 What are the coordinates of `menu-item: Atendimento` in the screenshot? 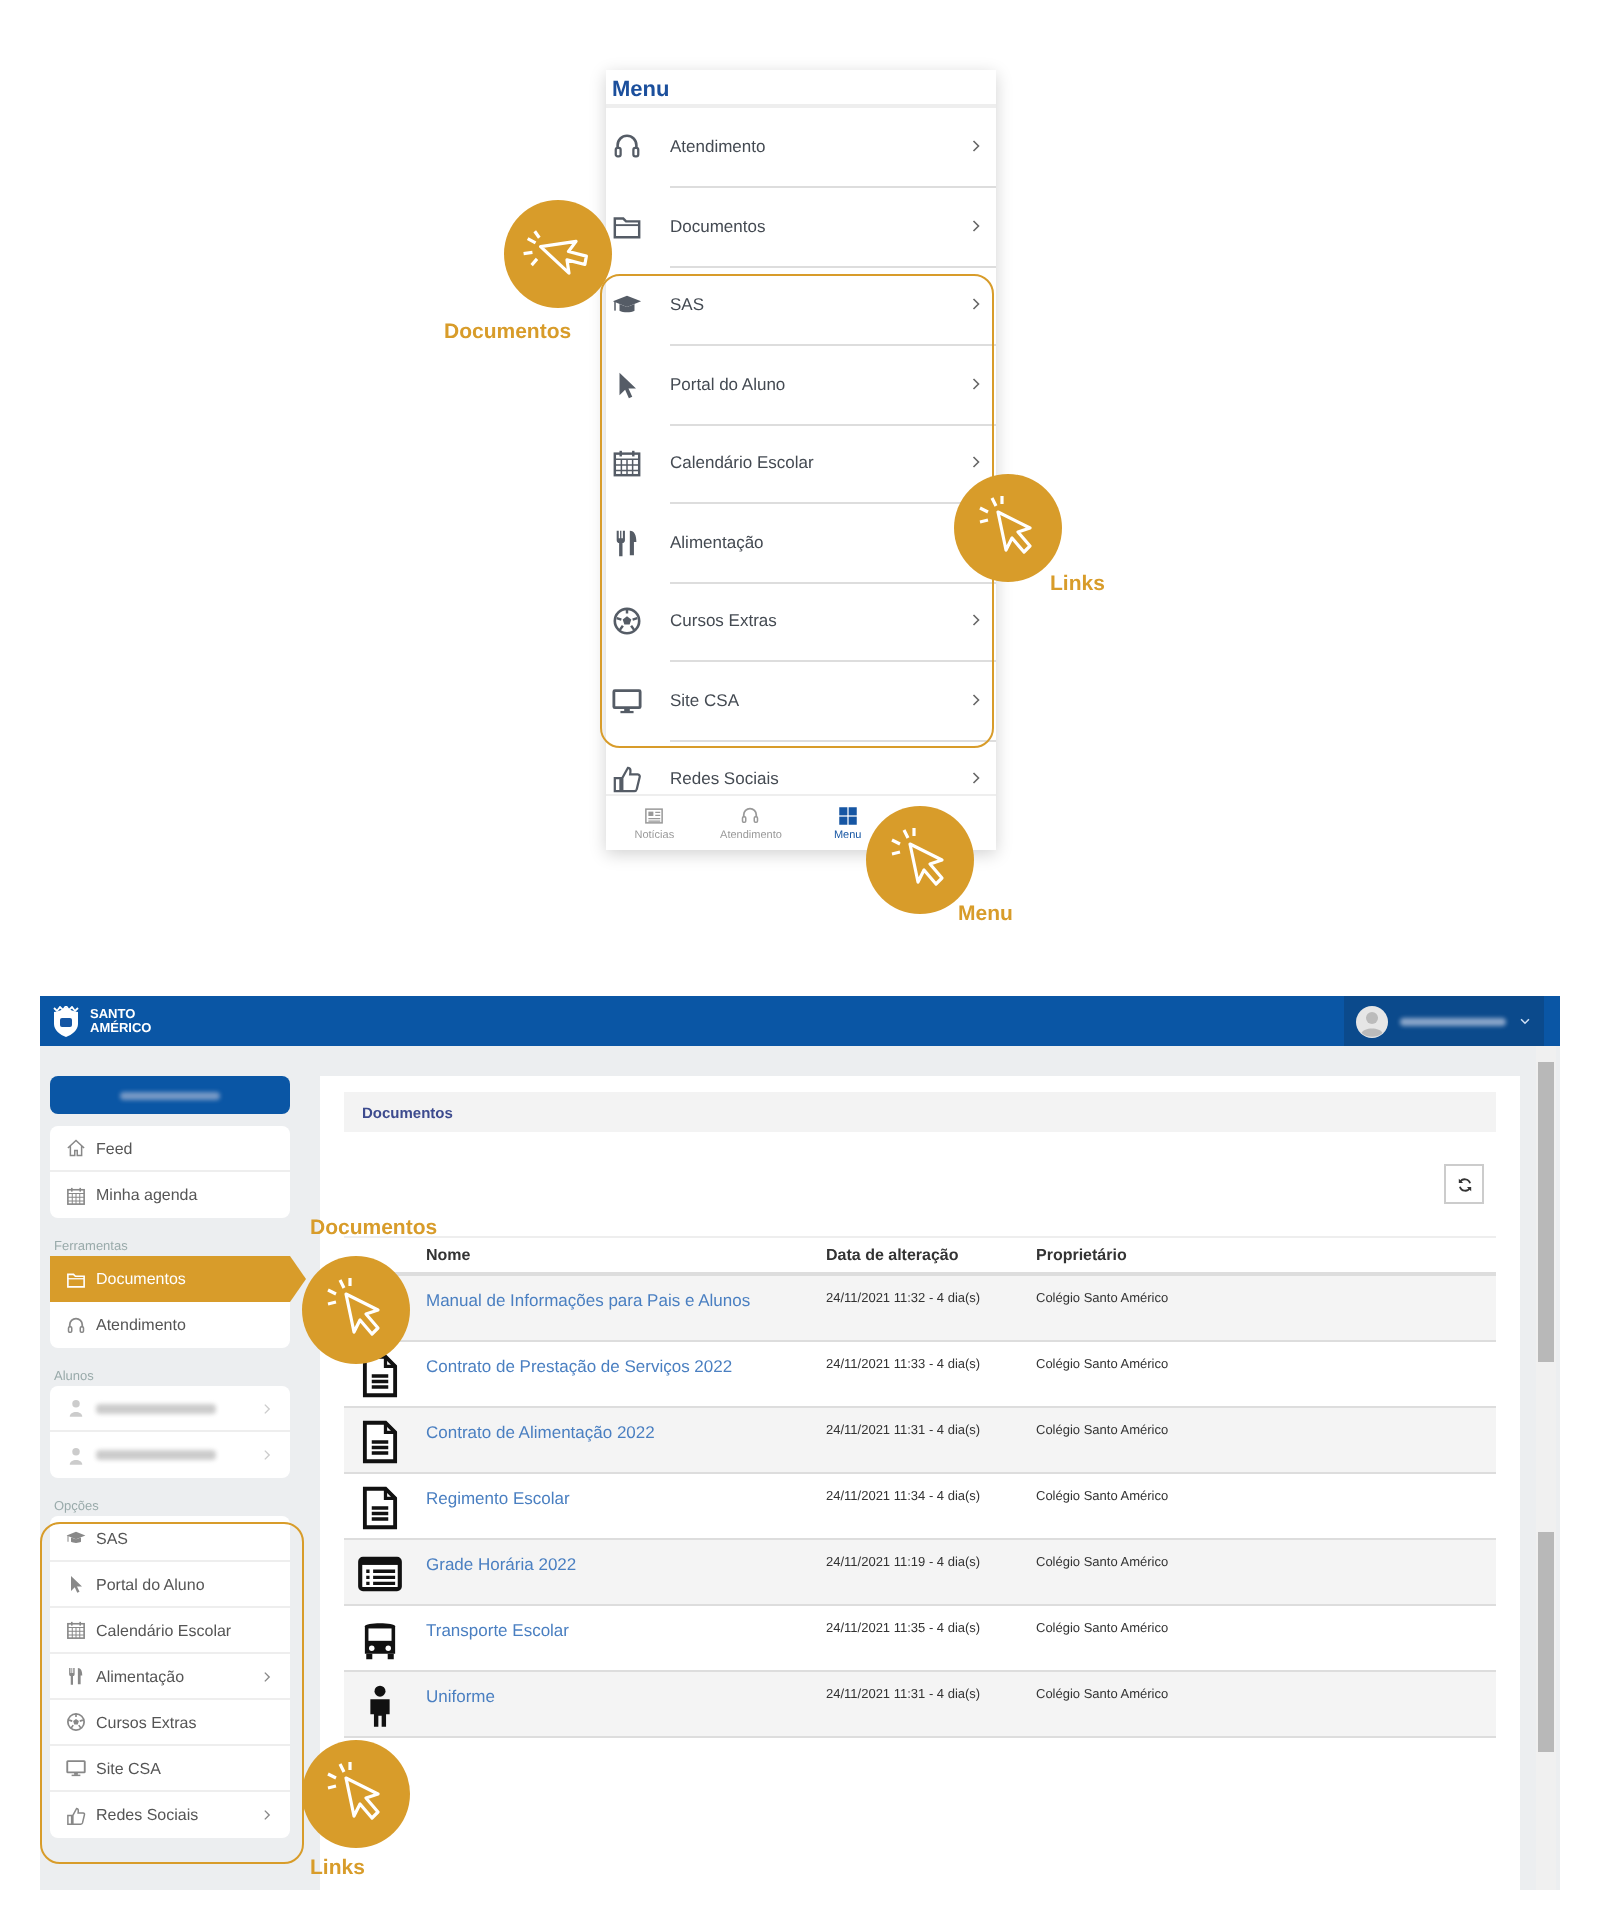 It's located at (718, 146).